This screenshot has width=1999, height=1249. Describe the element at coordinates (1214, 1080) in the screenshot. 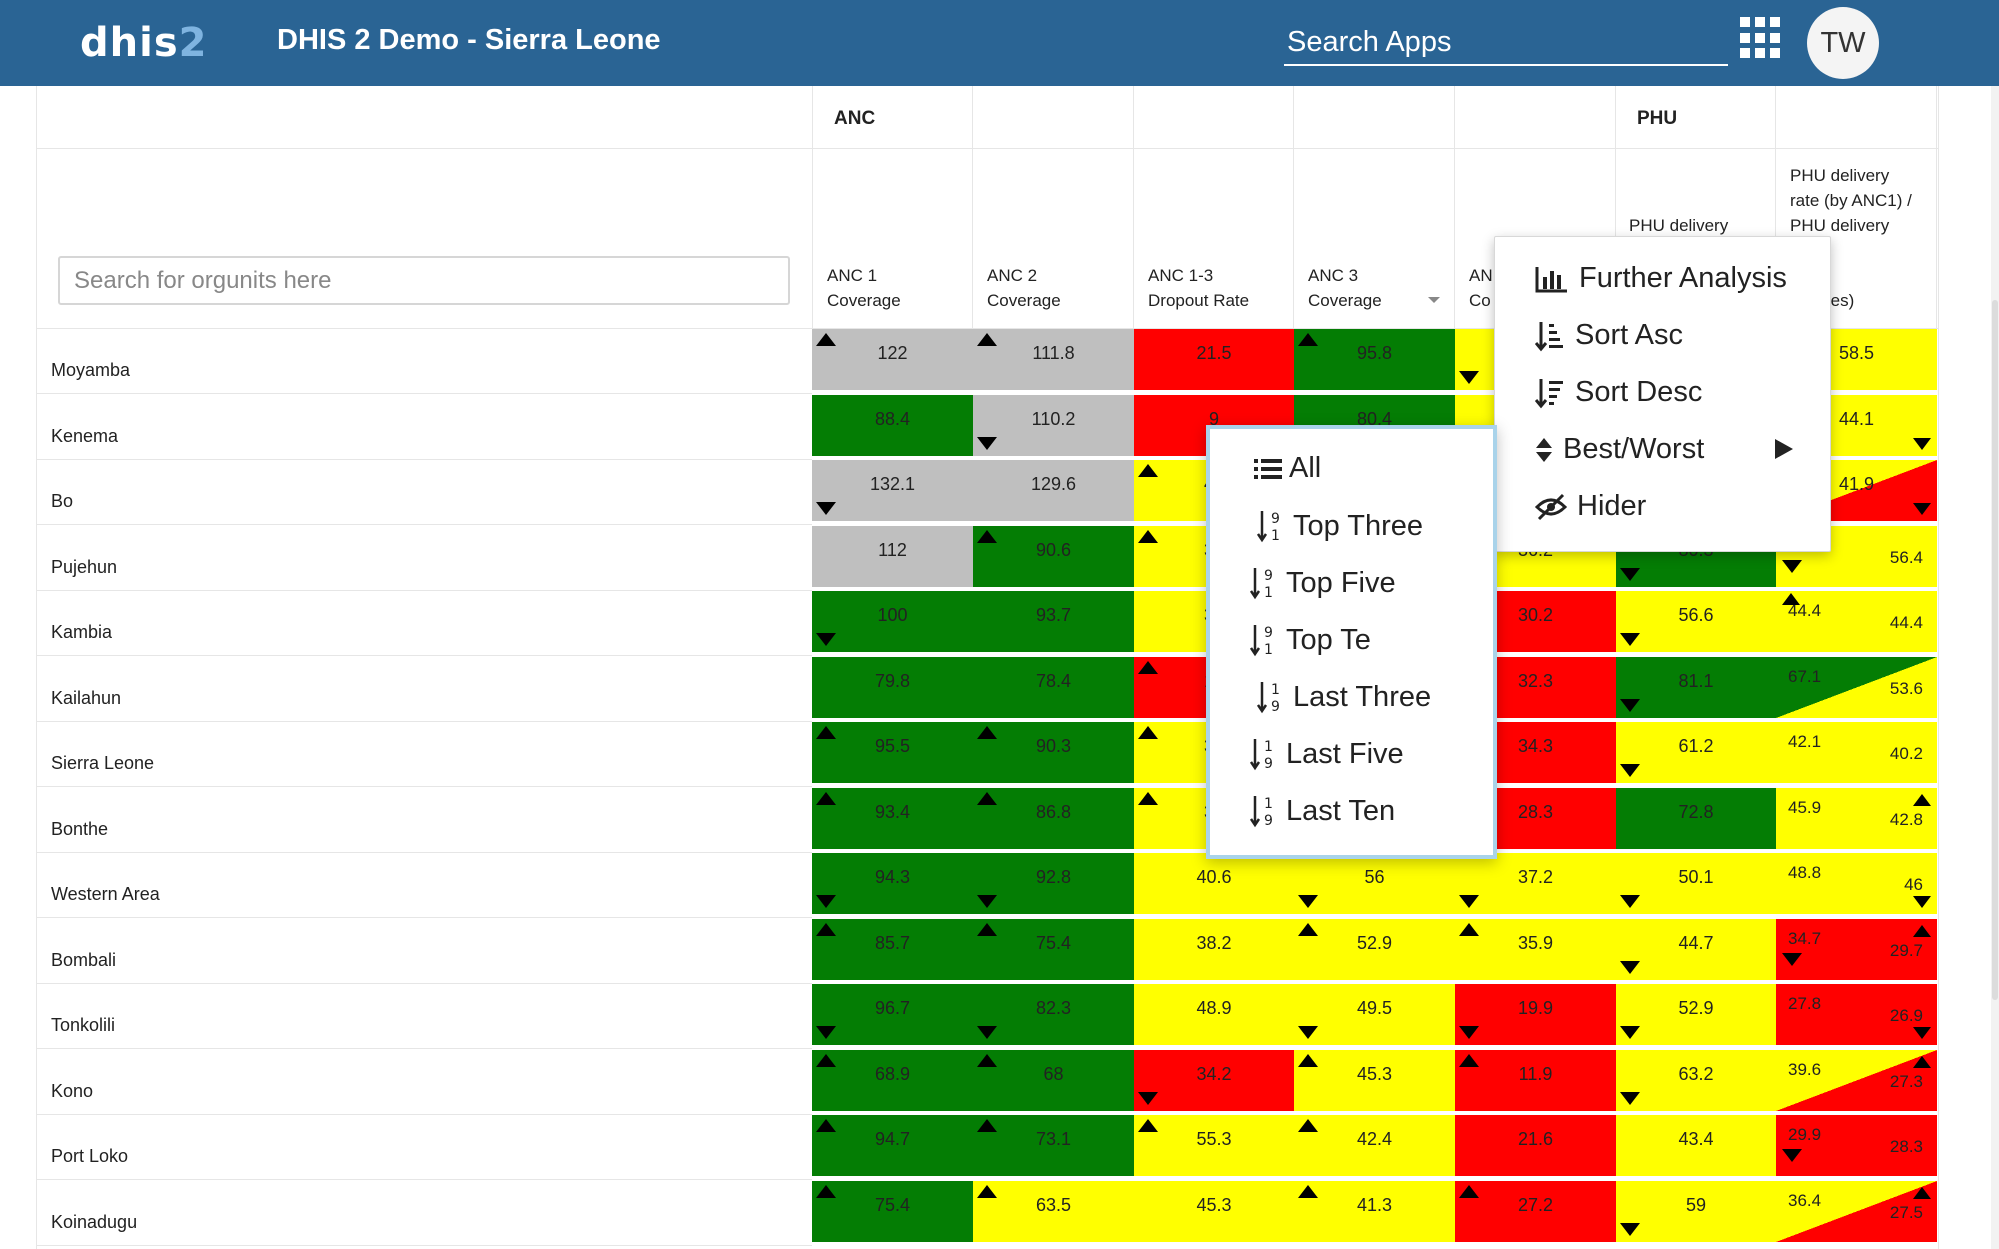

I see `table-cell: 34.2` at that location.